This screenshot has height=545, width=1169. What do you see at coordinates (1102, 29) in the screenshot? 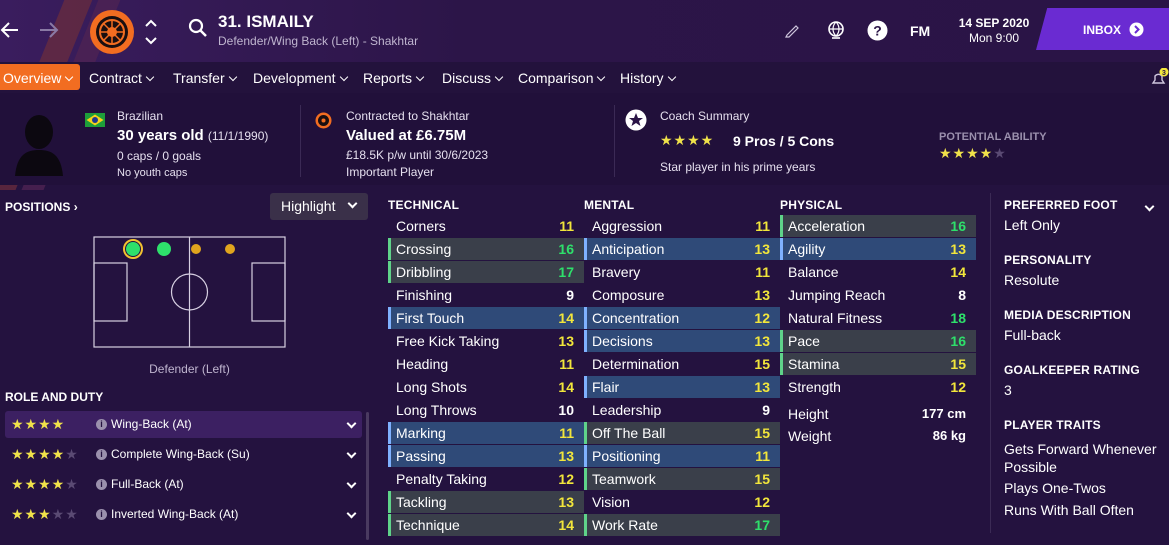
I see `inbox-button: INBOX` at bounding box center [1102, 29].